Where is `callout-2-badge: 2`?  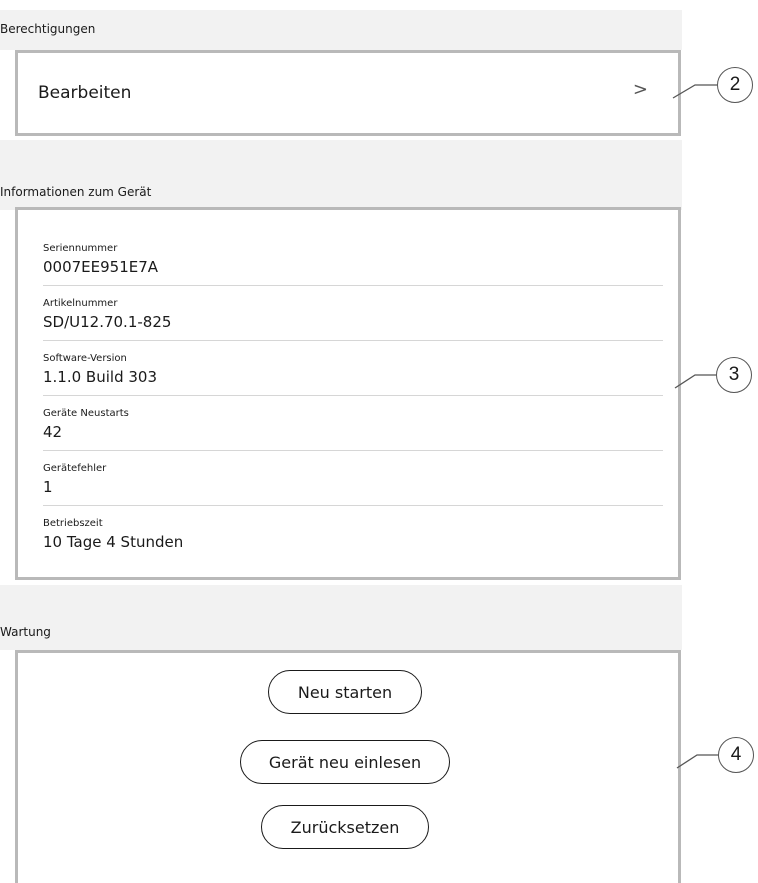
callout-2-badge: 2 is located at coordinates (735, 85).